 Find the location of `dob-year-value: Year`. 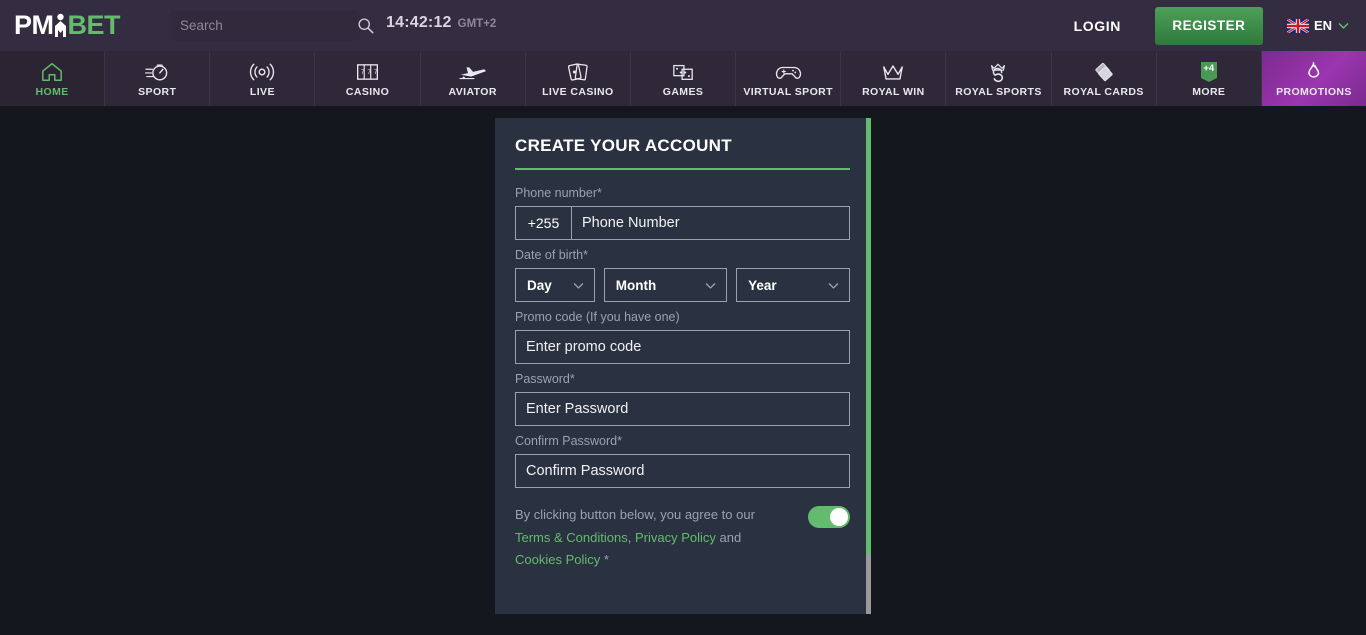

dob-year-value: Year is located at coordinates (762, 285).